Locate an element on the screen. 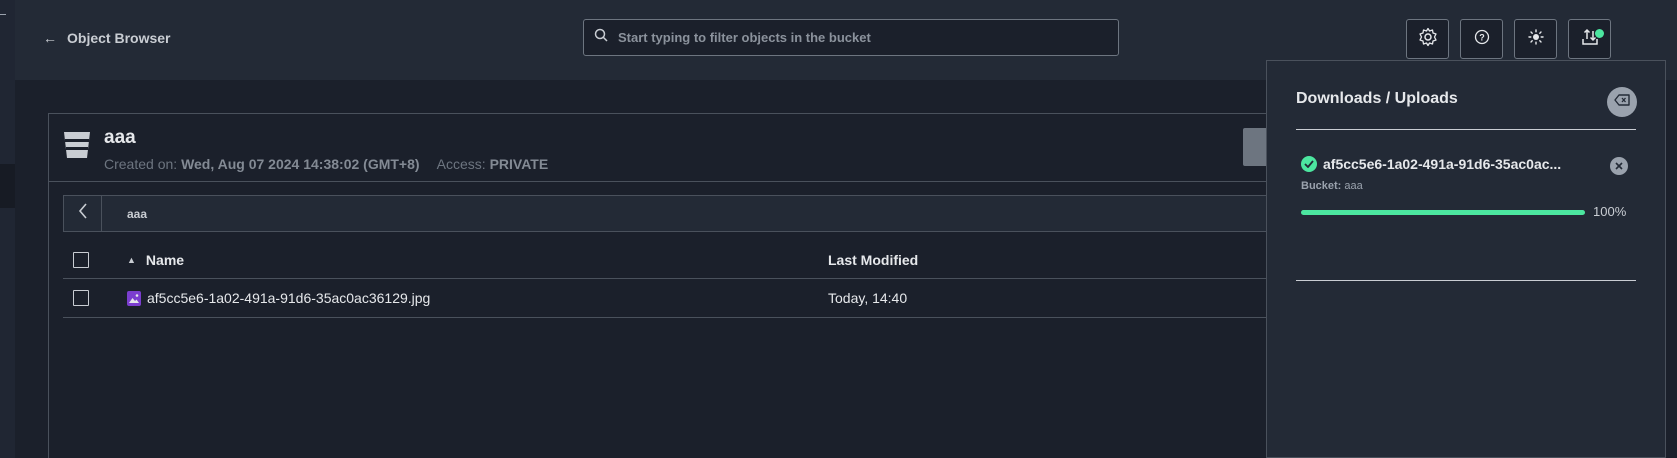  downloads-uploads-button is located at coordinates (1589, 39).